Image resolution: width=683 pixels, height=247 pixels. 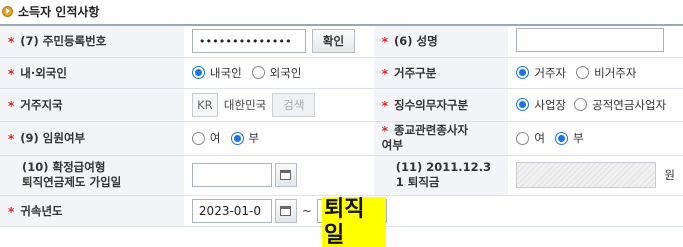 What do you see at coordinates (43, 72) in the screenshot?
I see `nationality-label: 내·외국인` at bounding box center [43, 72].